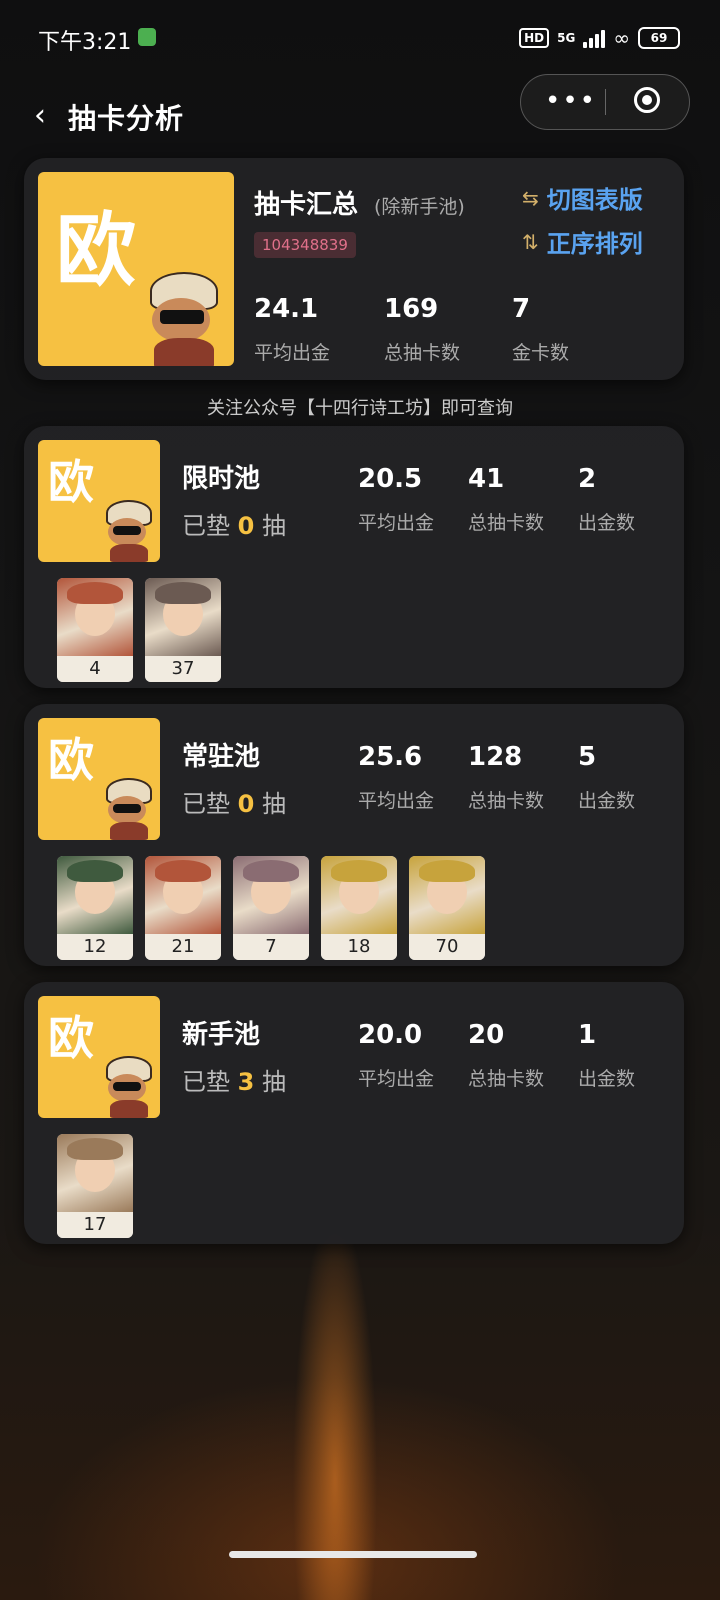 Image resolution: width=720 pixels, height=1600 pixels. Describe the element at coordinates (221, 479) in the screenshot. I see `pool-name: 限时池` at that location.